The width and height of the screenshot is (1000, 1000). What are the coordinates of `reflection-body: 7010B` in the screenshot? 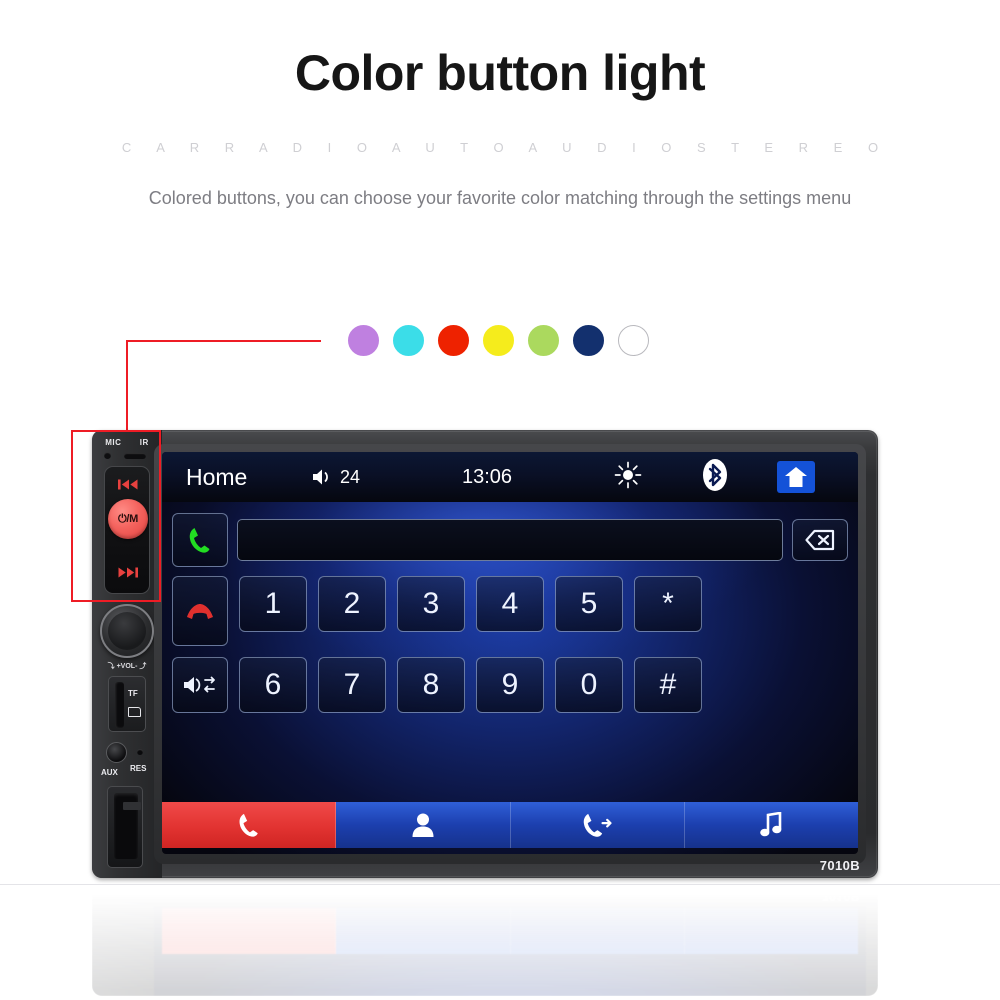 It's located at (485, 940).